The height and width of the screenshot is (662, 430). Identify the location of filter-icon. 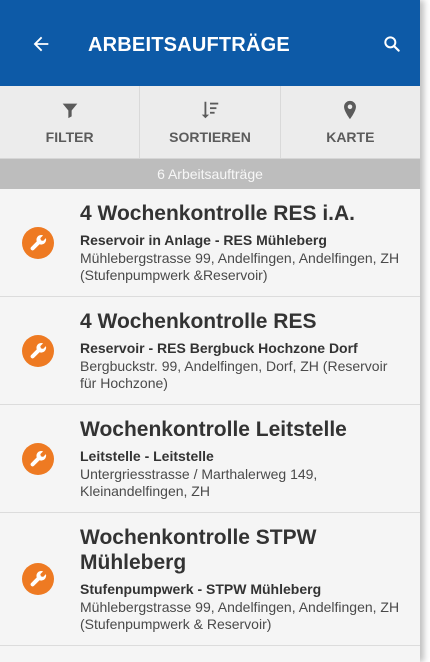
(69, 111).